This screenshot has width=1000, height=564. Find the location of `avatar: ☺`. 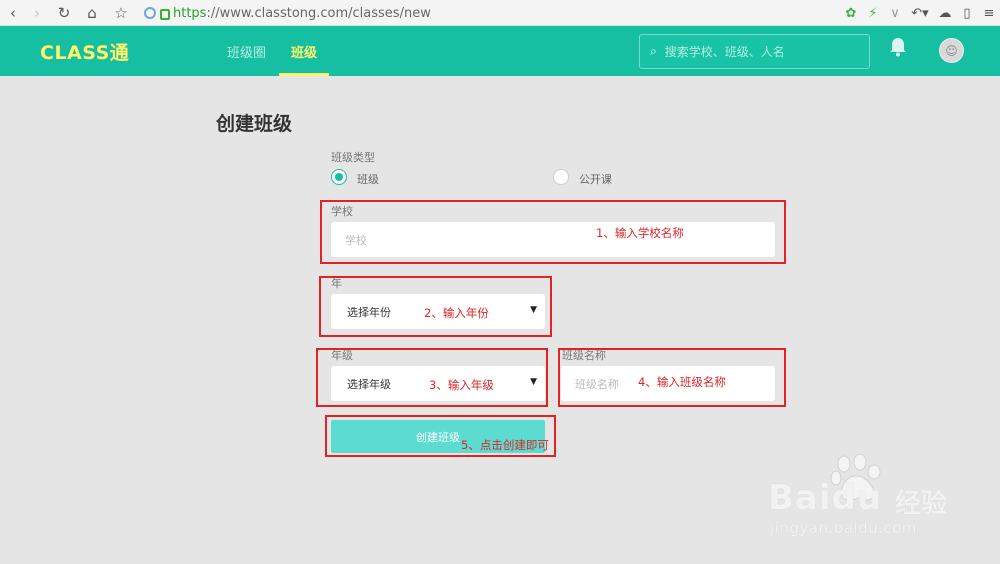

avatar: ☺ is located at coordinates (951, 50).